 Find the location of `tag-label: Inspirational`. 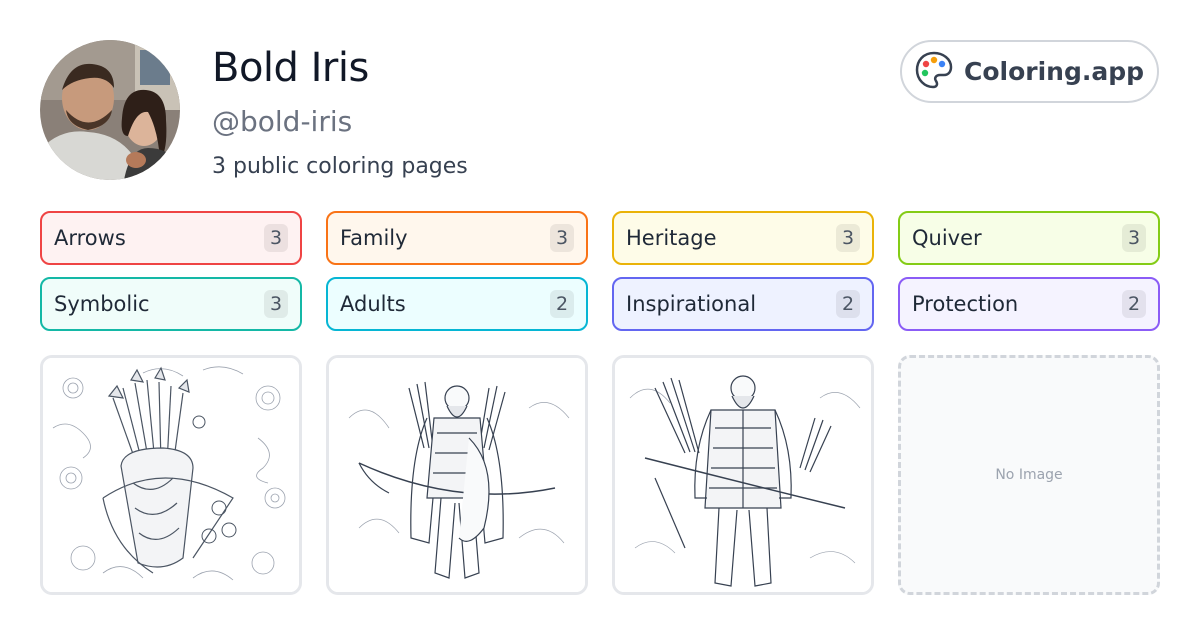

tag-label: Inspirational is located at coordinates (691, 304).